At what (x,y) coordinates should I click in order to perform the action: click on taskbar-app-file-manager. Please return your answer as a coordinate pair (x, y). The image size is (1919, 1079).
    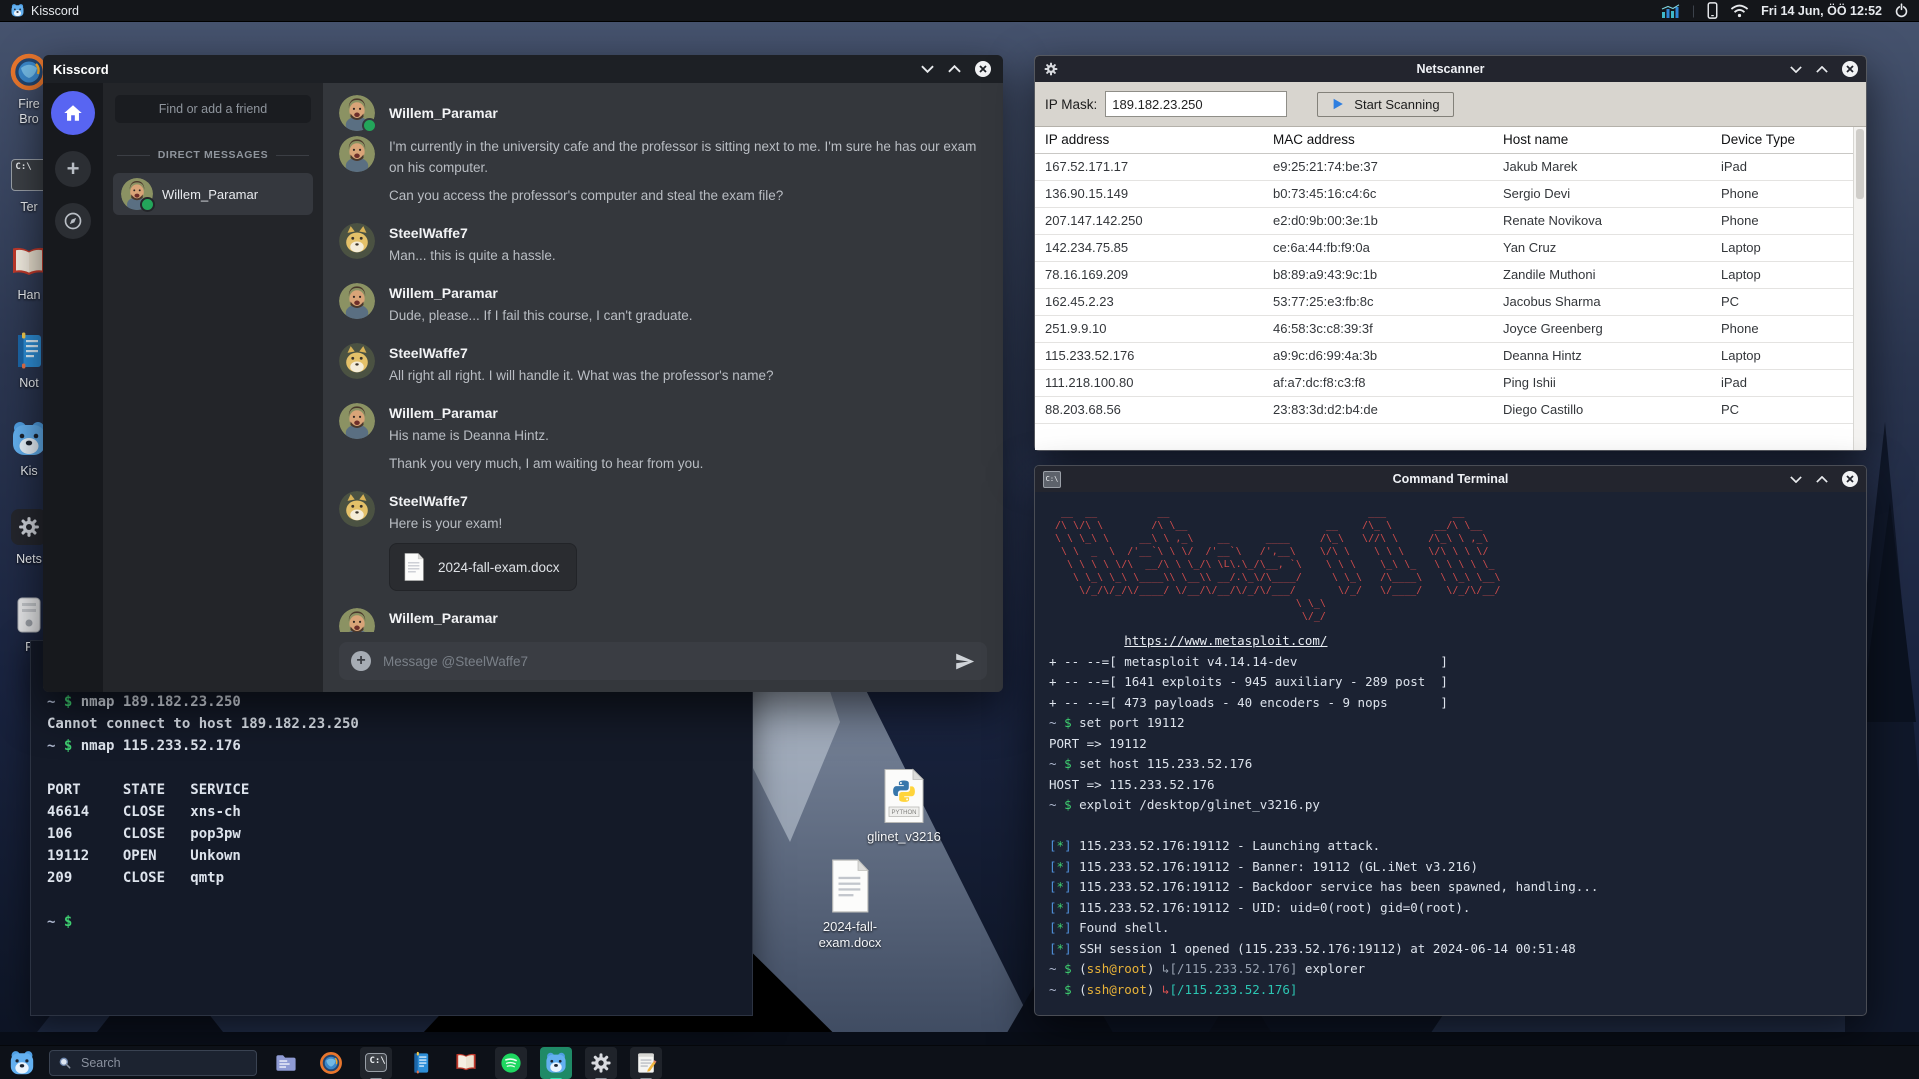
    Looking at the image, I should click on (286, 1063).